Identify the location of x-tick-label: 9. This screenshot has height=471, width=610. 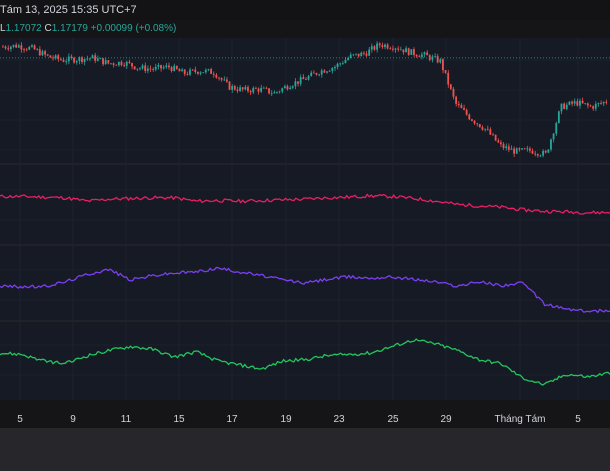
(73, 419).